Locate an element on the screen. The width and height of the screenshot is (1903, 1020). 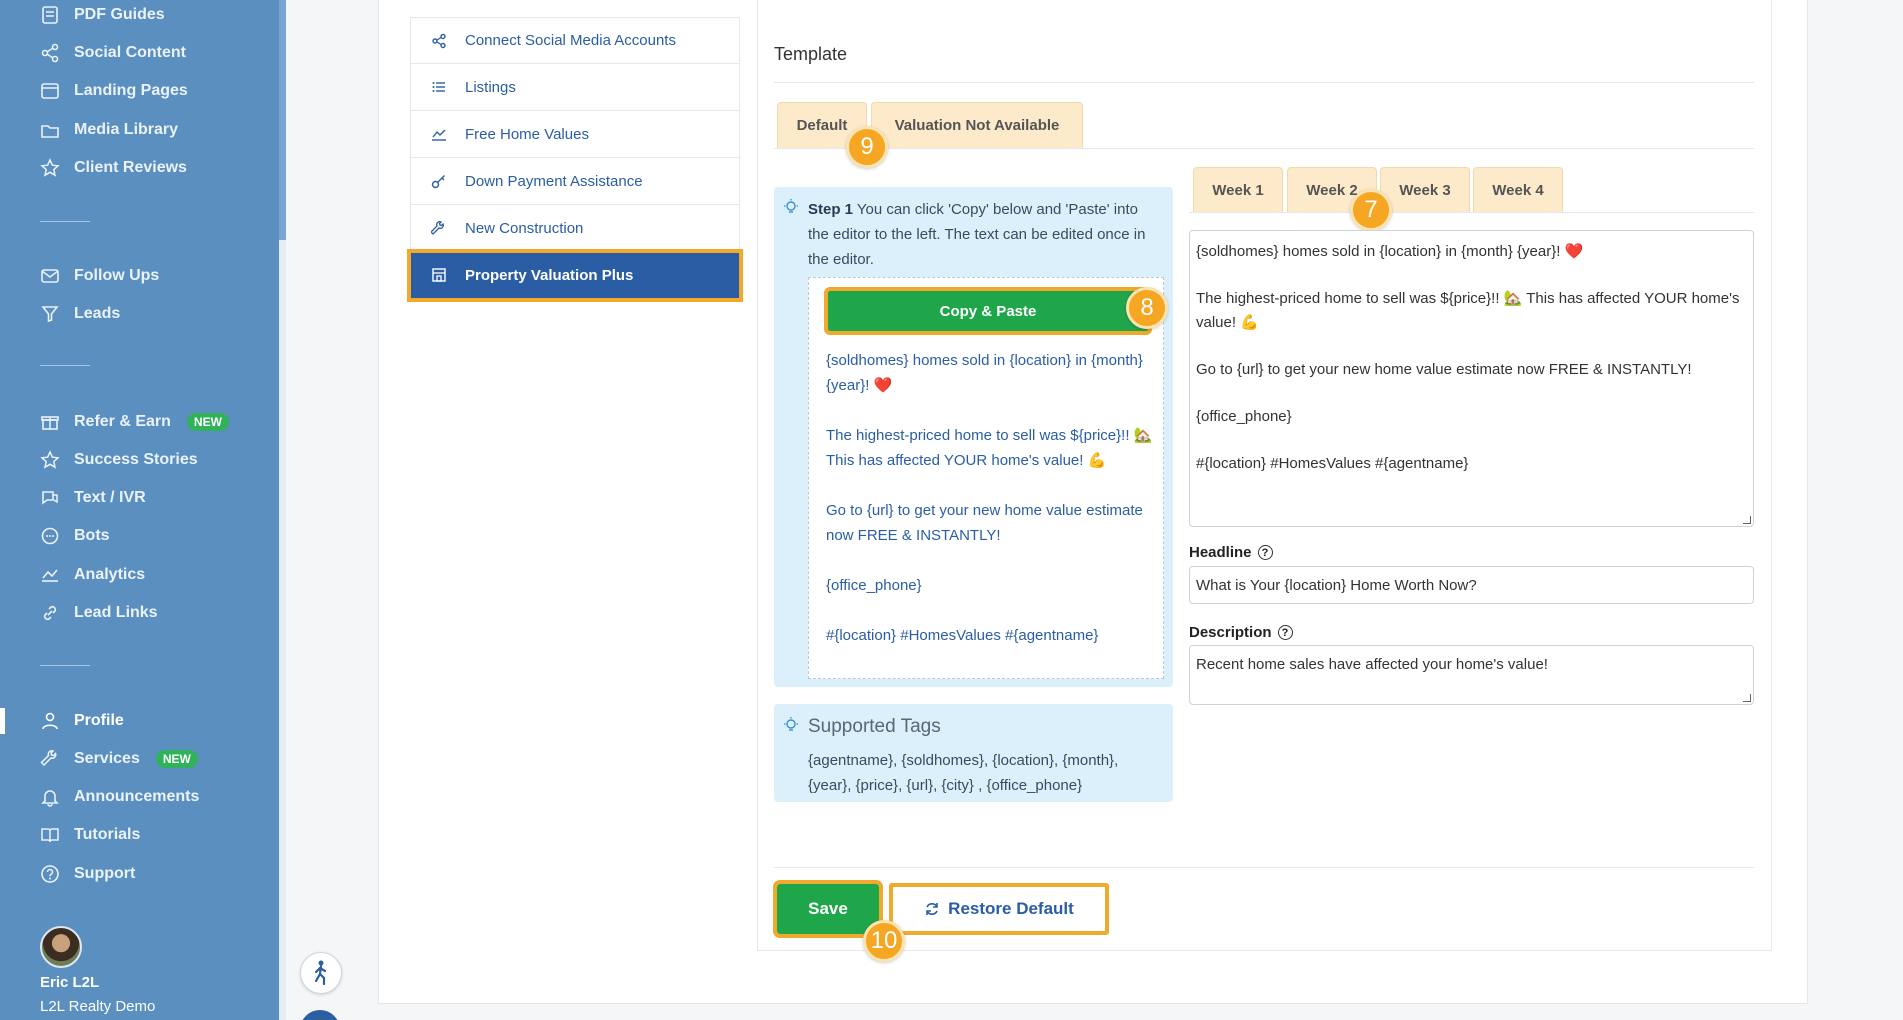
submenu-item-new-construction: New Construction is located at coordinates (575, 228).